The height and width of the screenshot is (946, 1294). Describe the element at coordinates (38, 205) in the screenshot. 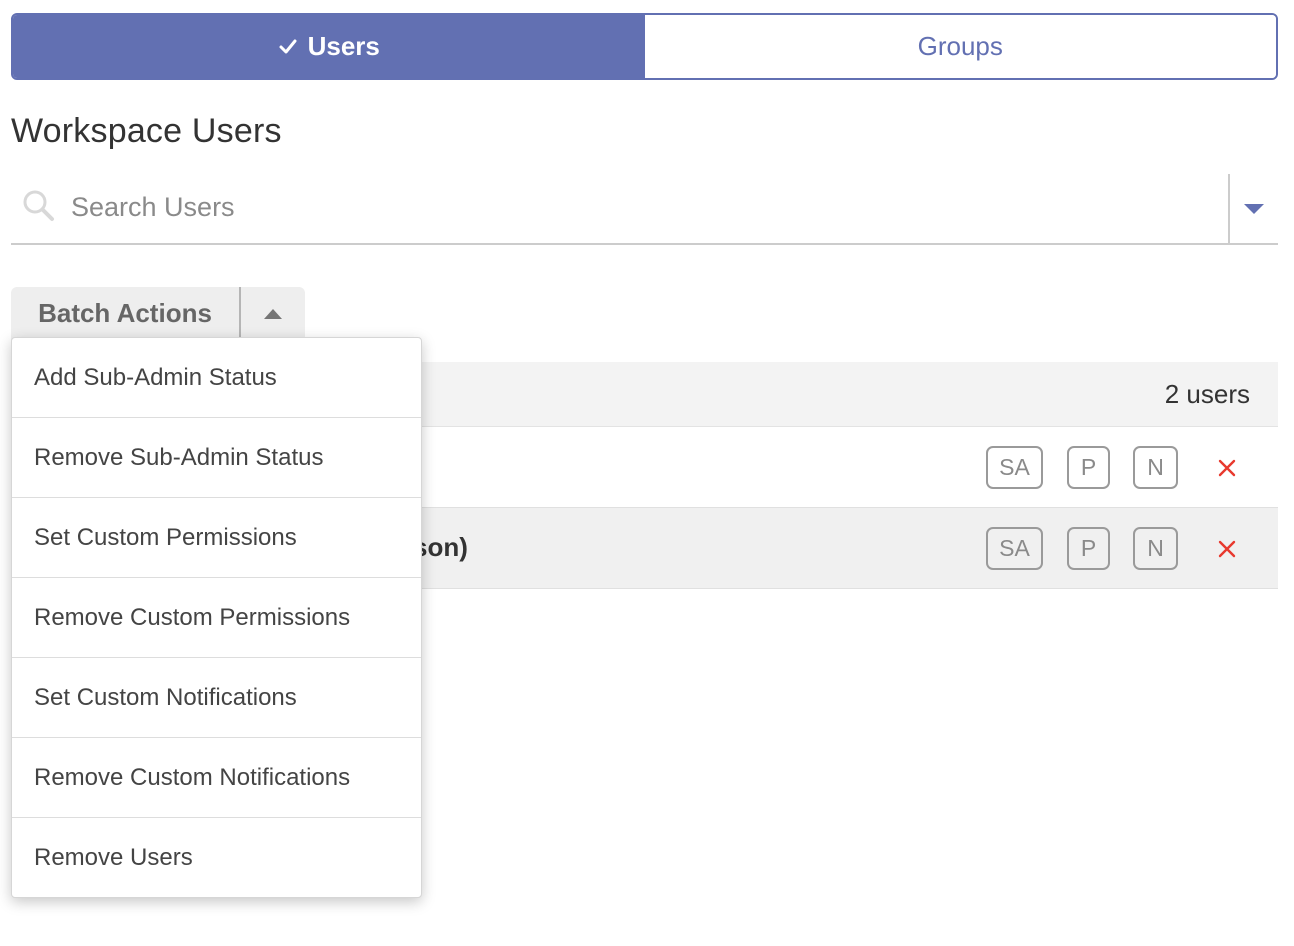

I see `search-icon` at that location.